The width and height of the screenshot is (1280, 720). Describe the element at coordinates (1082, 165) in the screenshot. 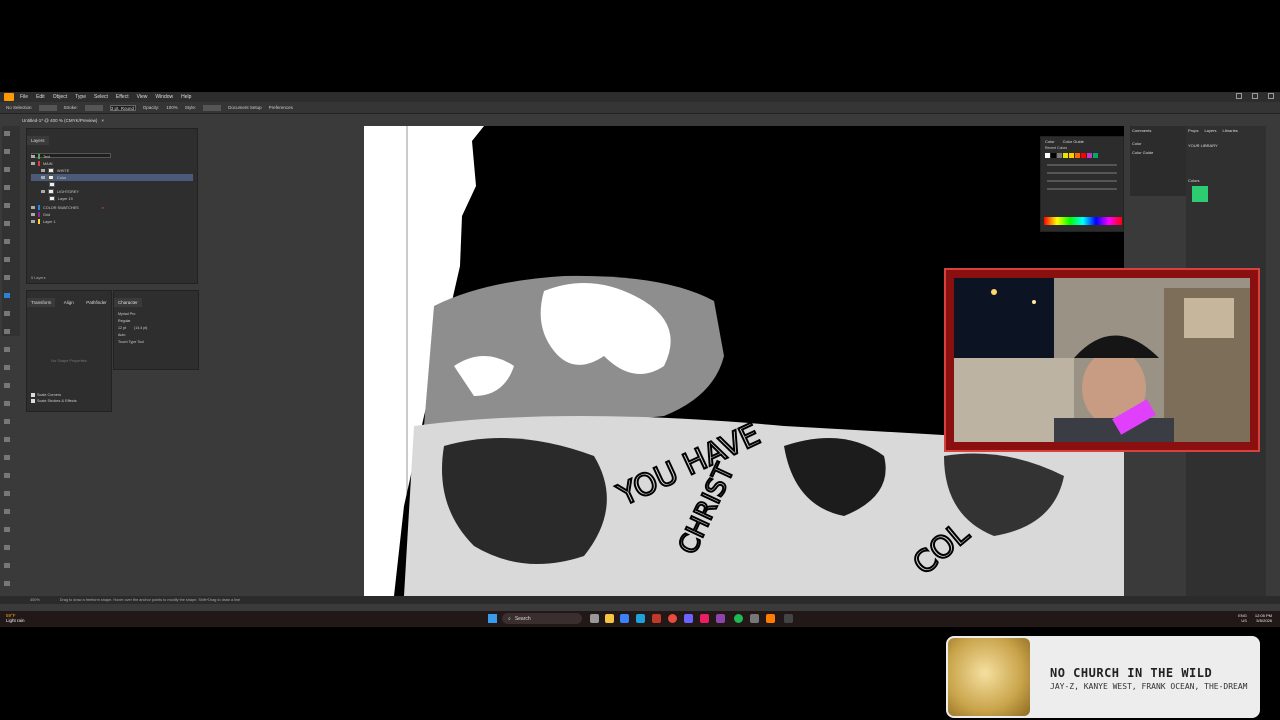

I see `cyan-slider` at that location.